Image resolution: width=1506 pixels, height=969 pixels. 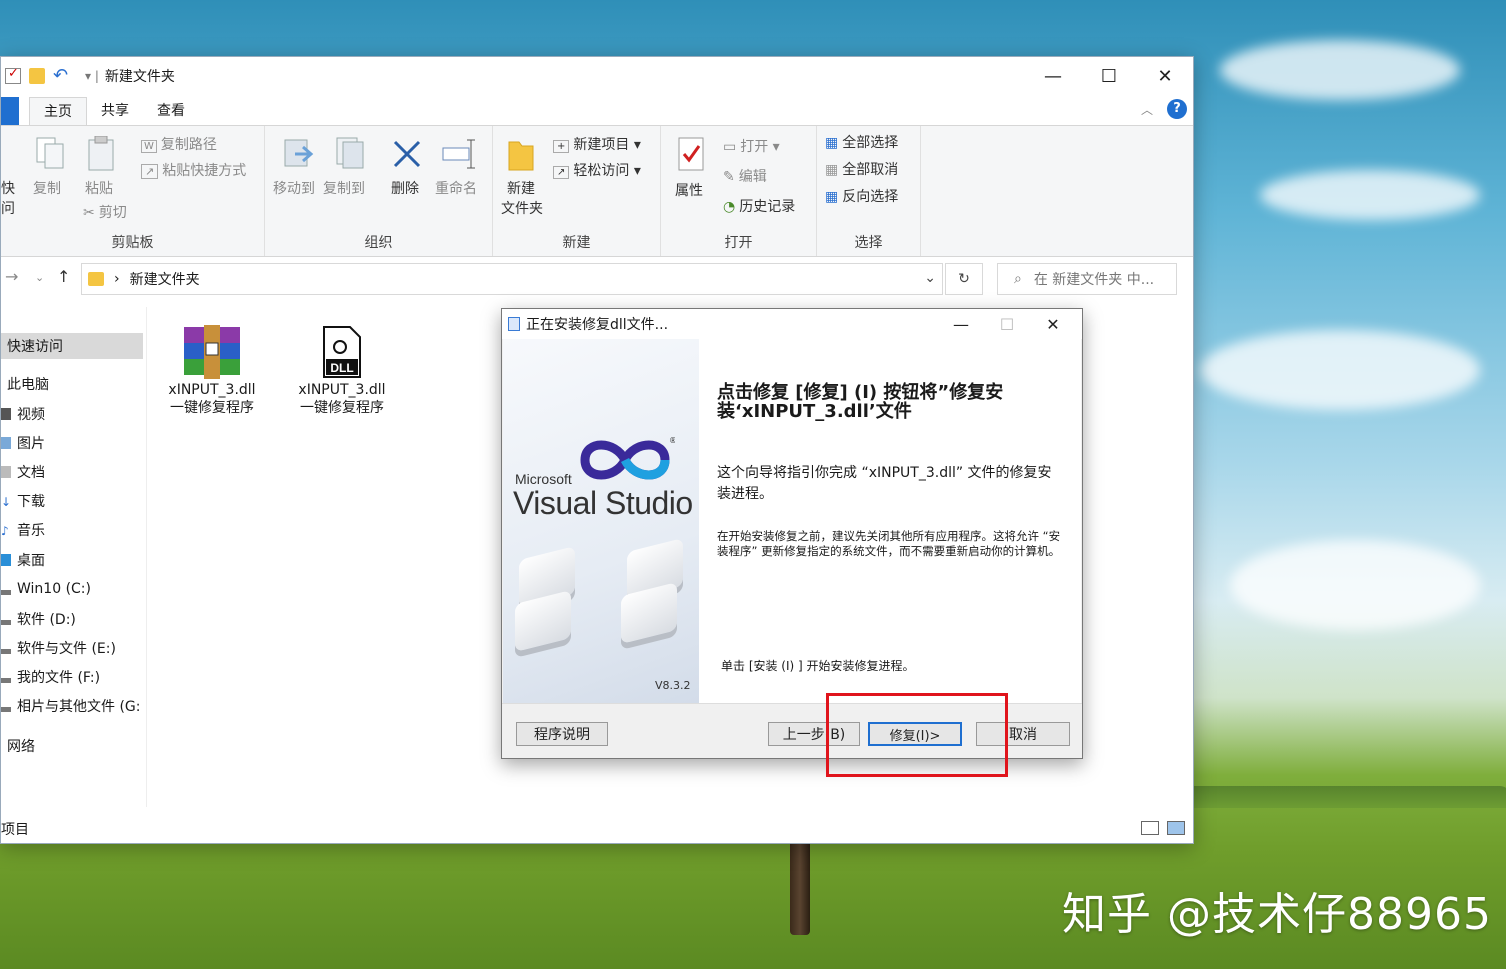 I want to click on group-new: 新建 文件夹 + 新建项目 ▾ ↗ 轻松访问 ▾ 新建, so click(x=577, y=191).